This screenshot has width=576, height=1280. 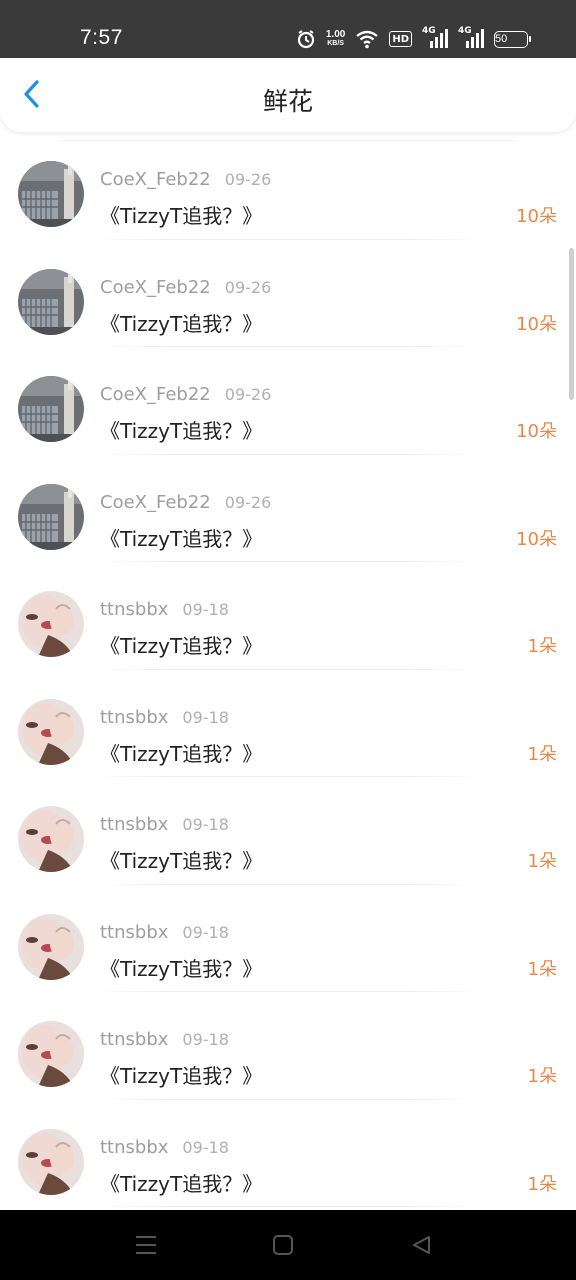 I want to click on status-time: 7:57, so click(x=101, y=37).